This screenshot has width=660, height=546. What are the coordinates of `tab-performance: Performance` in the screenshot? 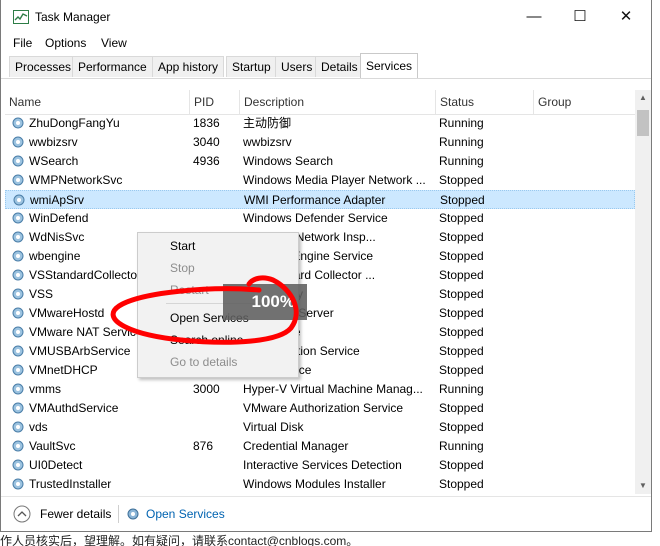 It's located at (112, 66).